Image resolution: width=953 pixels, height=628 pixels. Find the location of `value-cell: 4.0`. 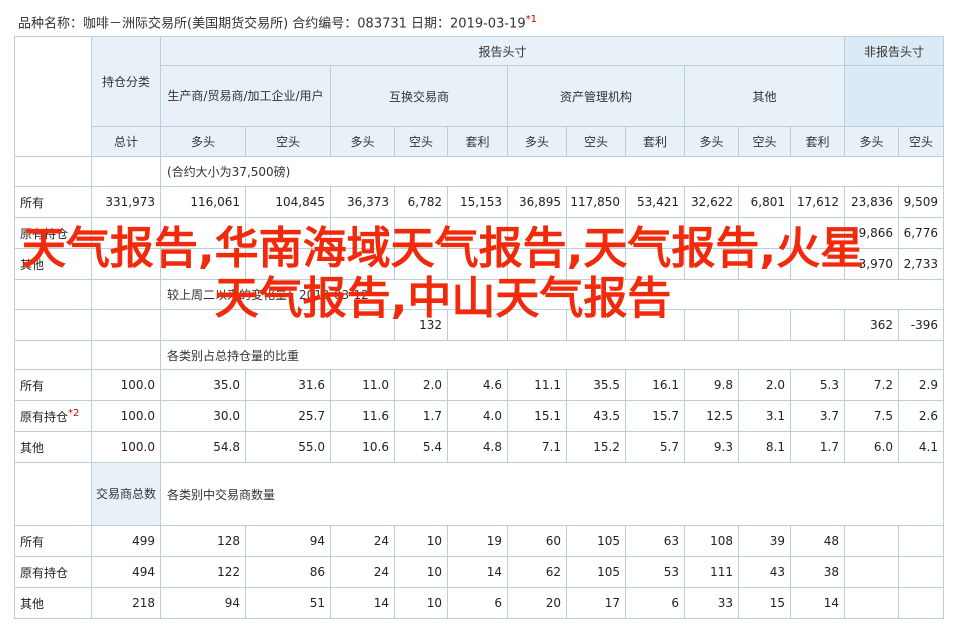

value-cell: 4.0 is located at coordinates (477, 416).